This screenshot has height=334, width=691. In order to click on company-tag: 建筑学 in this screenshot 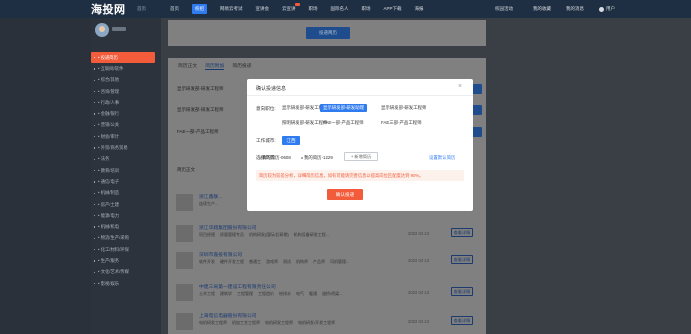, I will do `click(226, 293)`.